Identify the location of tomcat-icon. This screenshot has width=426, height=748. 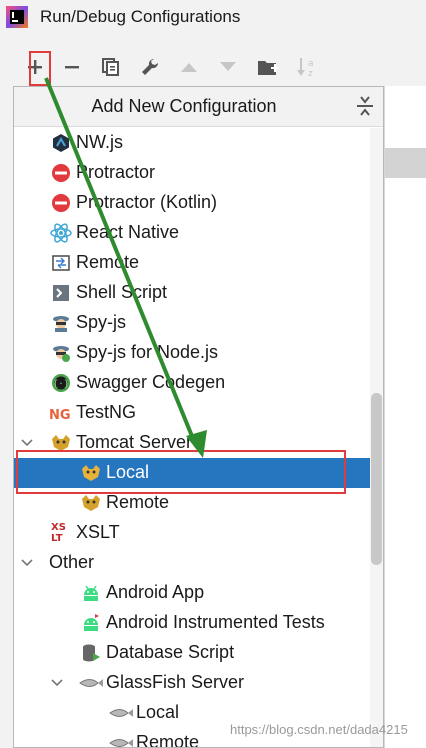
(91, 503).